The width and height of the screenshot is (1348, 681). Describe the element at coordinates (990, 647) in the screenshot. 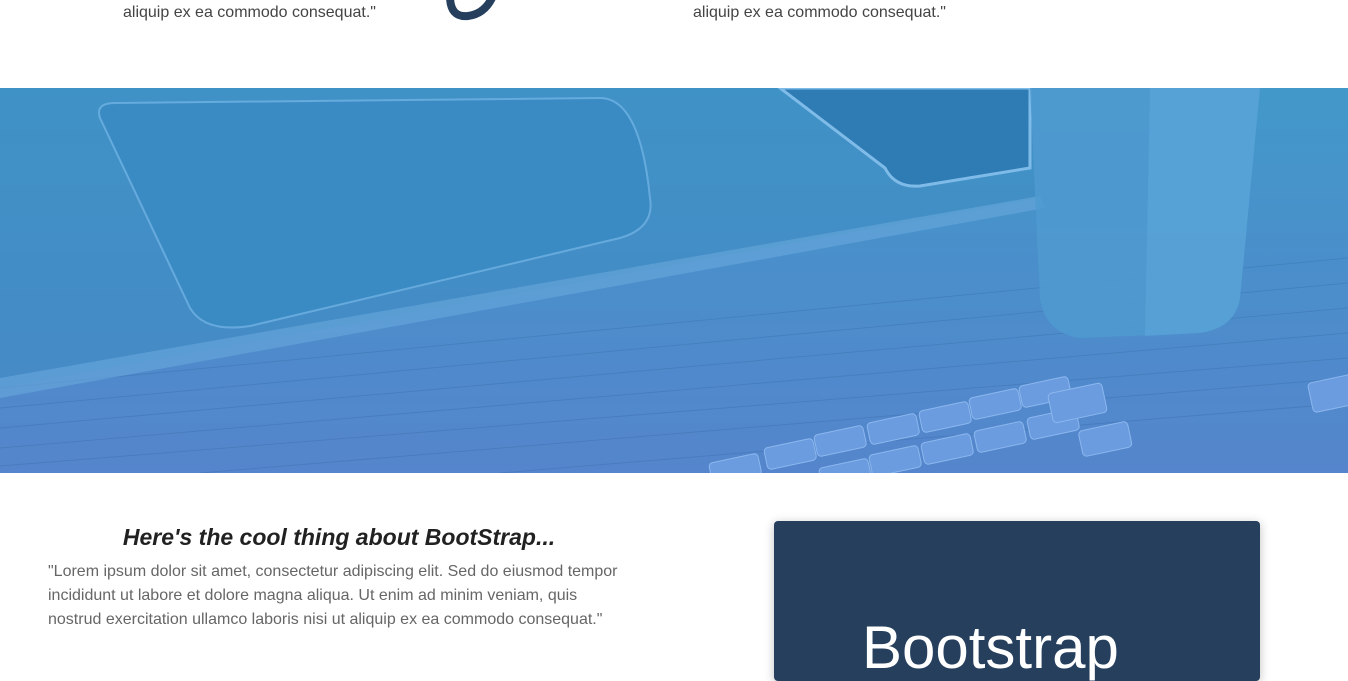

I see `card-title: Bootstrap` at that location.